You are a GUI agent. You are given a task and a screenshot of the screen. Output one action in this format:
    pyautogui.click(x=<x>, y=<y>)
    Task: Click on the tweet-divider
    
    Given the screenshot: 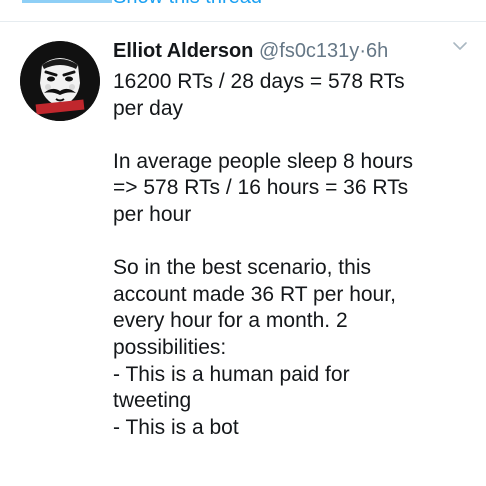 What is the action you would take?
    pyautogui.click(x=243, y=21)
    